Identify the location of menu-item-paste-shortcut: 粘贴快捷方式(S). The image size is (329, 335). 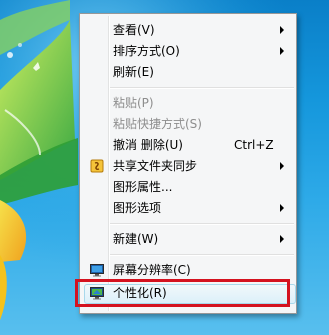
(188, 124).